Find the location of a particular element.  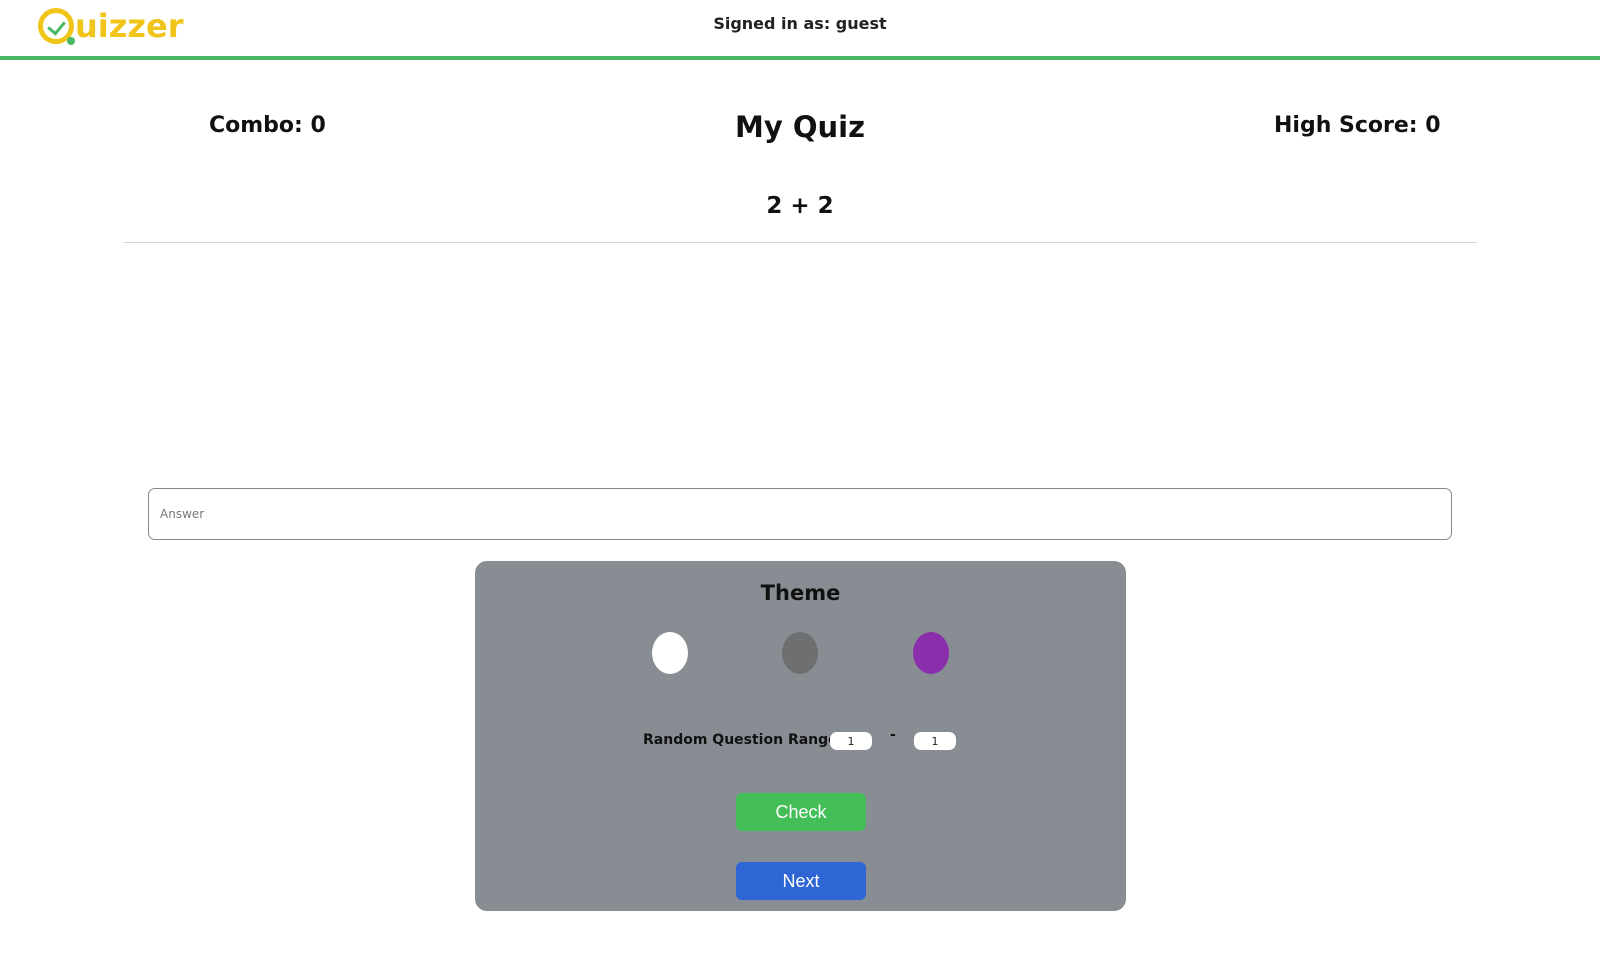

theme-white-swatch is located at coordinates (670, 653).